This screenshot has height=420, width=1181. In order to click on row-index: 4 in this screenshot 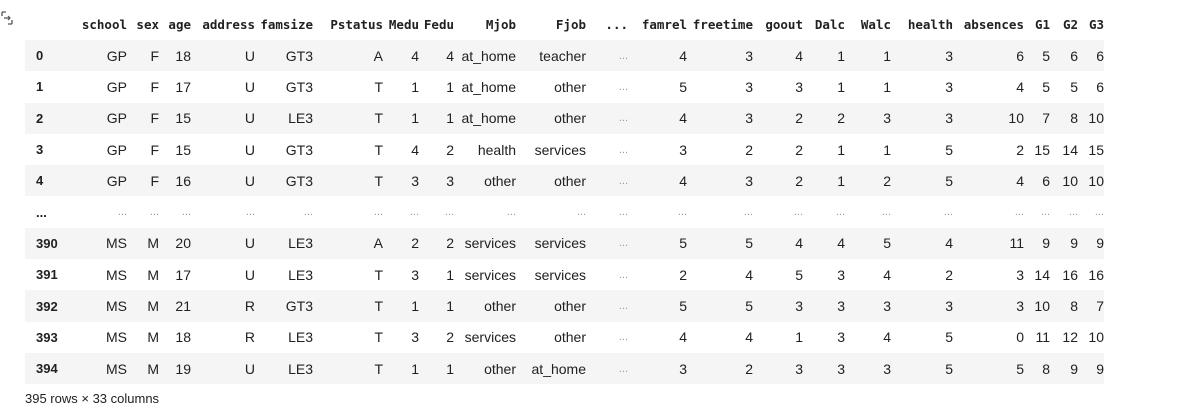, I will do `click(40, 181)`.